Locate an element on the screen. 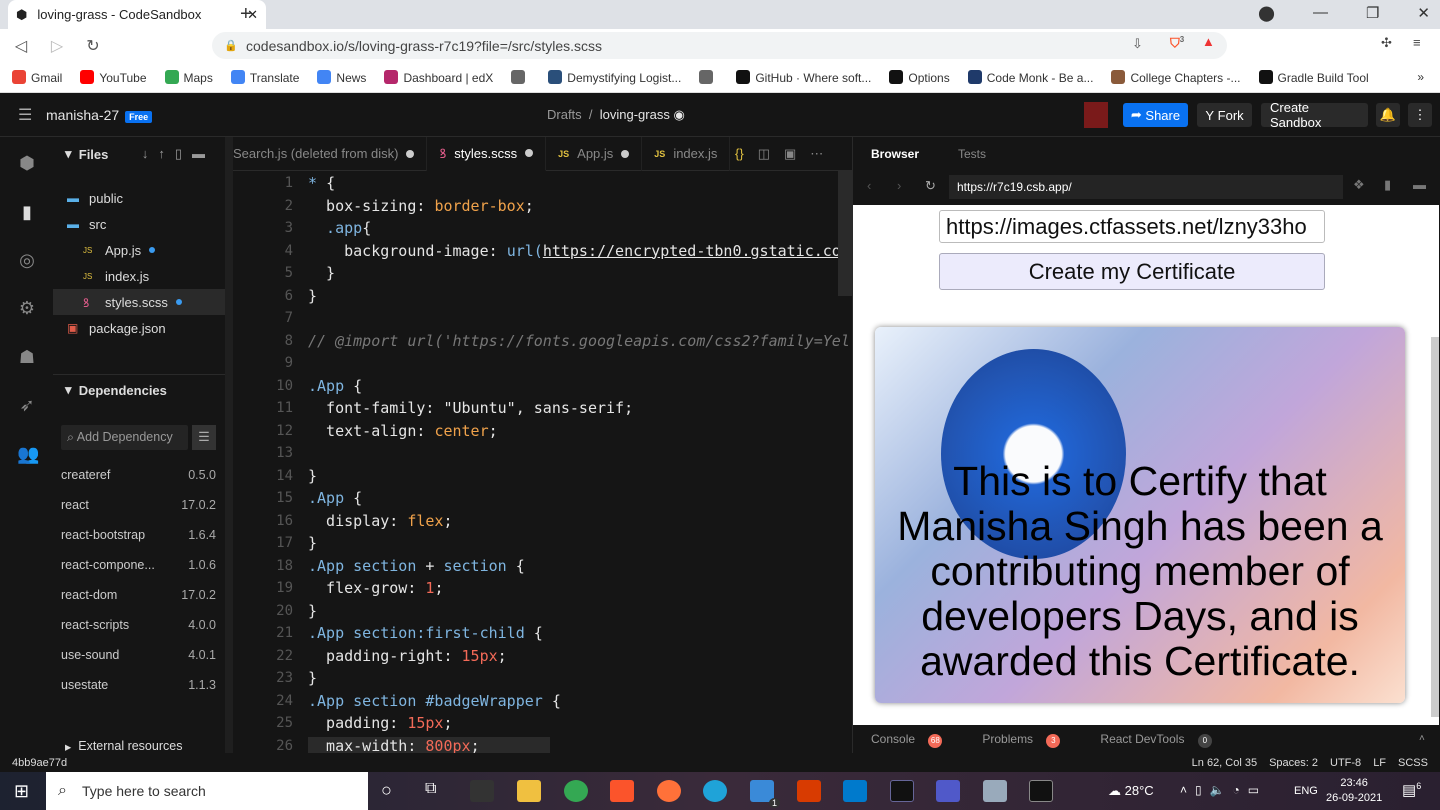 This screenshot has width=1440, height=810. sidebar-scrollbar is located at coordinates (229, 445).